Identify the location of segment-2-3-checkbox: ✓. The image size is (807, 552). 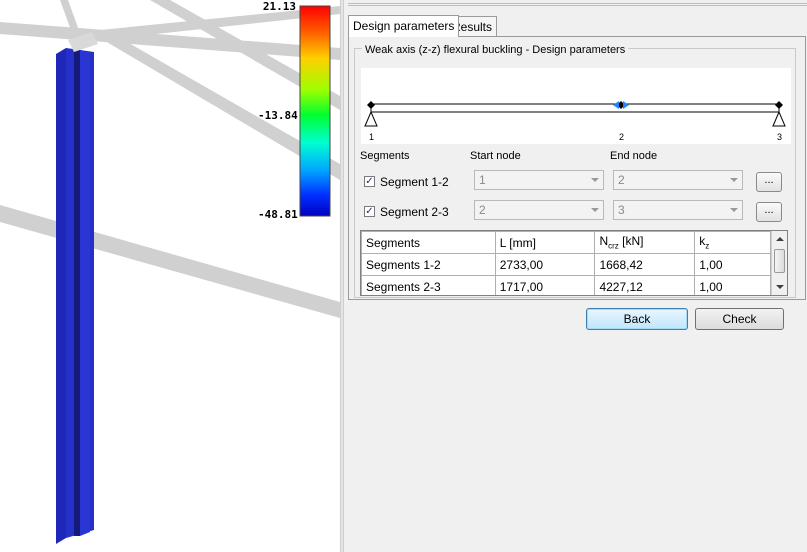
(369, 211).